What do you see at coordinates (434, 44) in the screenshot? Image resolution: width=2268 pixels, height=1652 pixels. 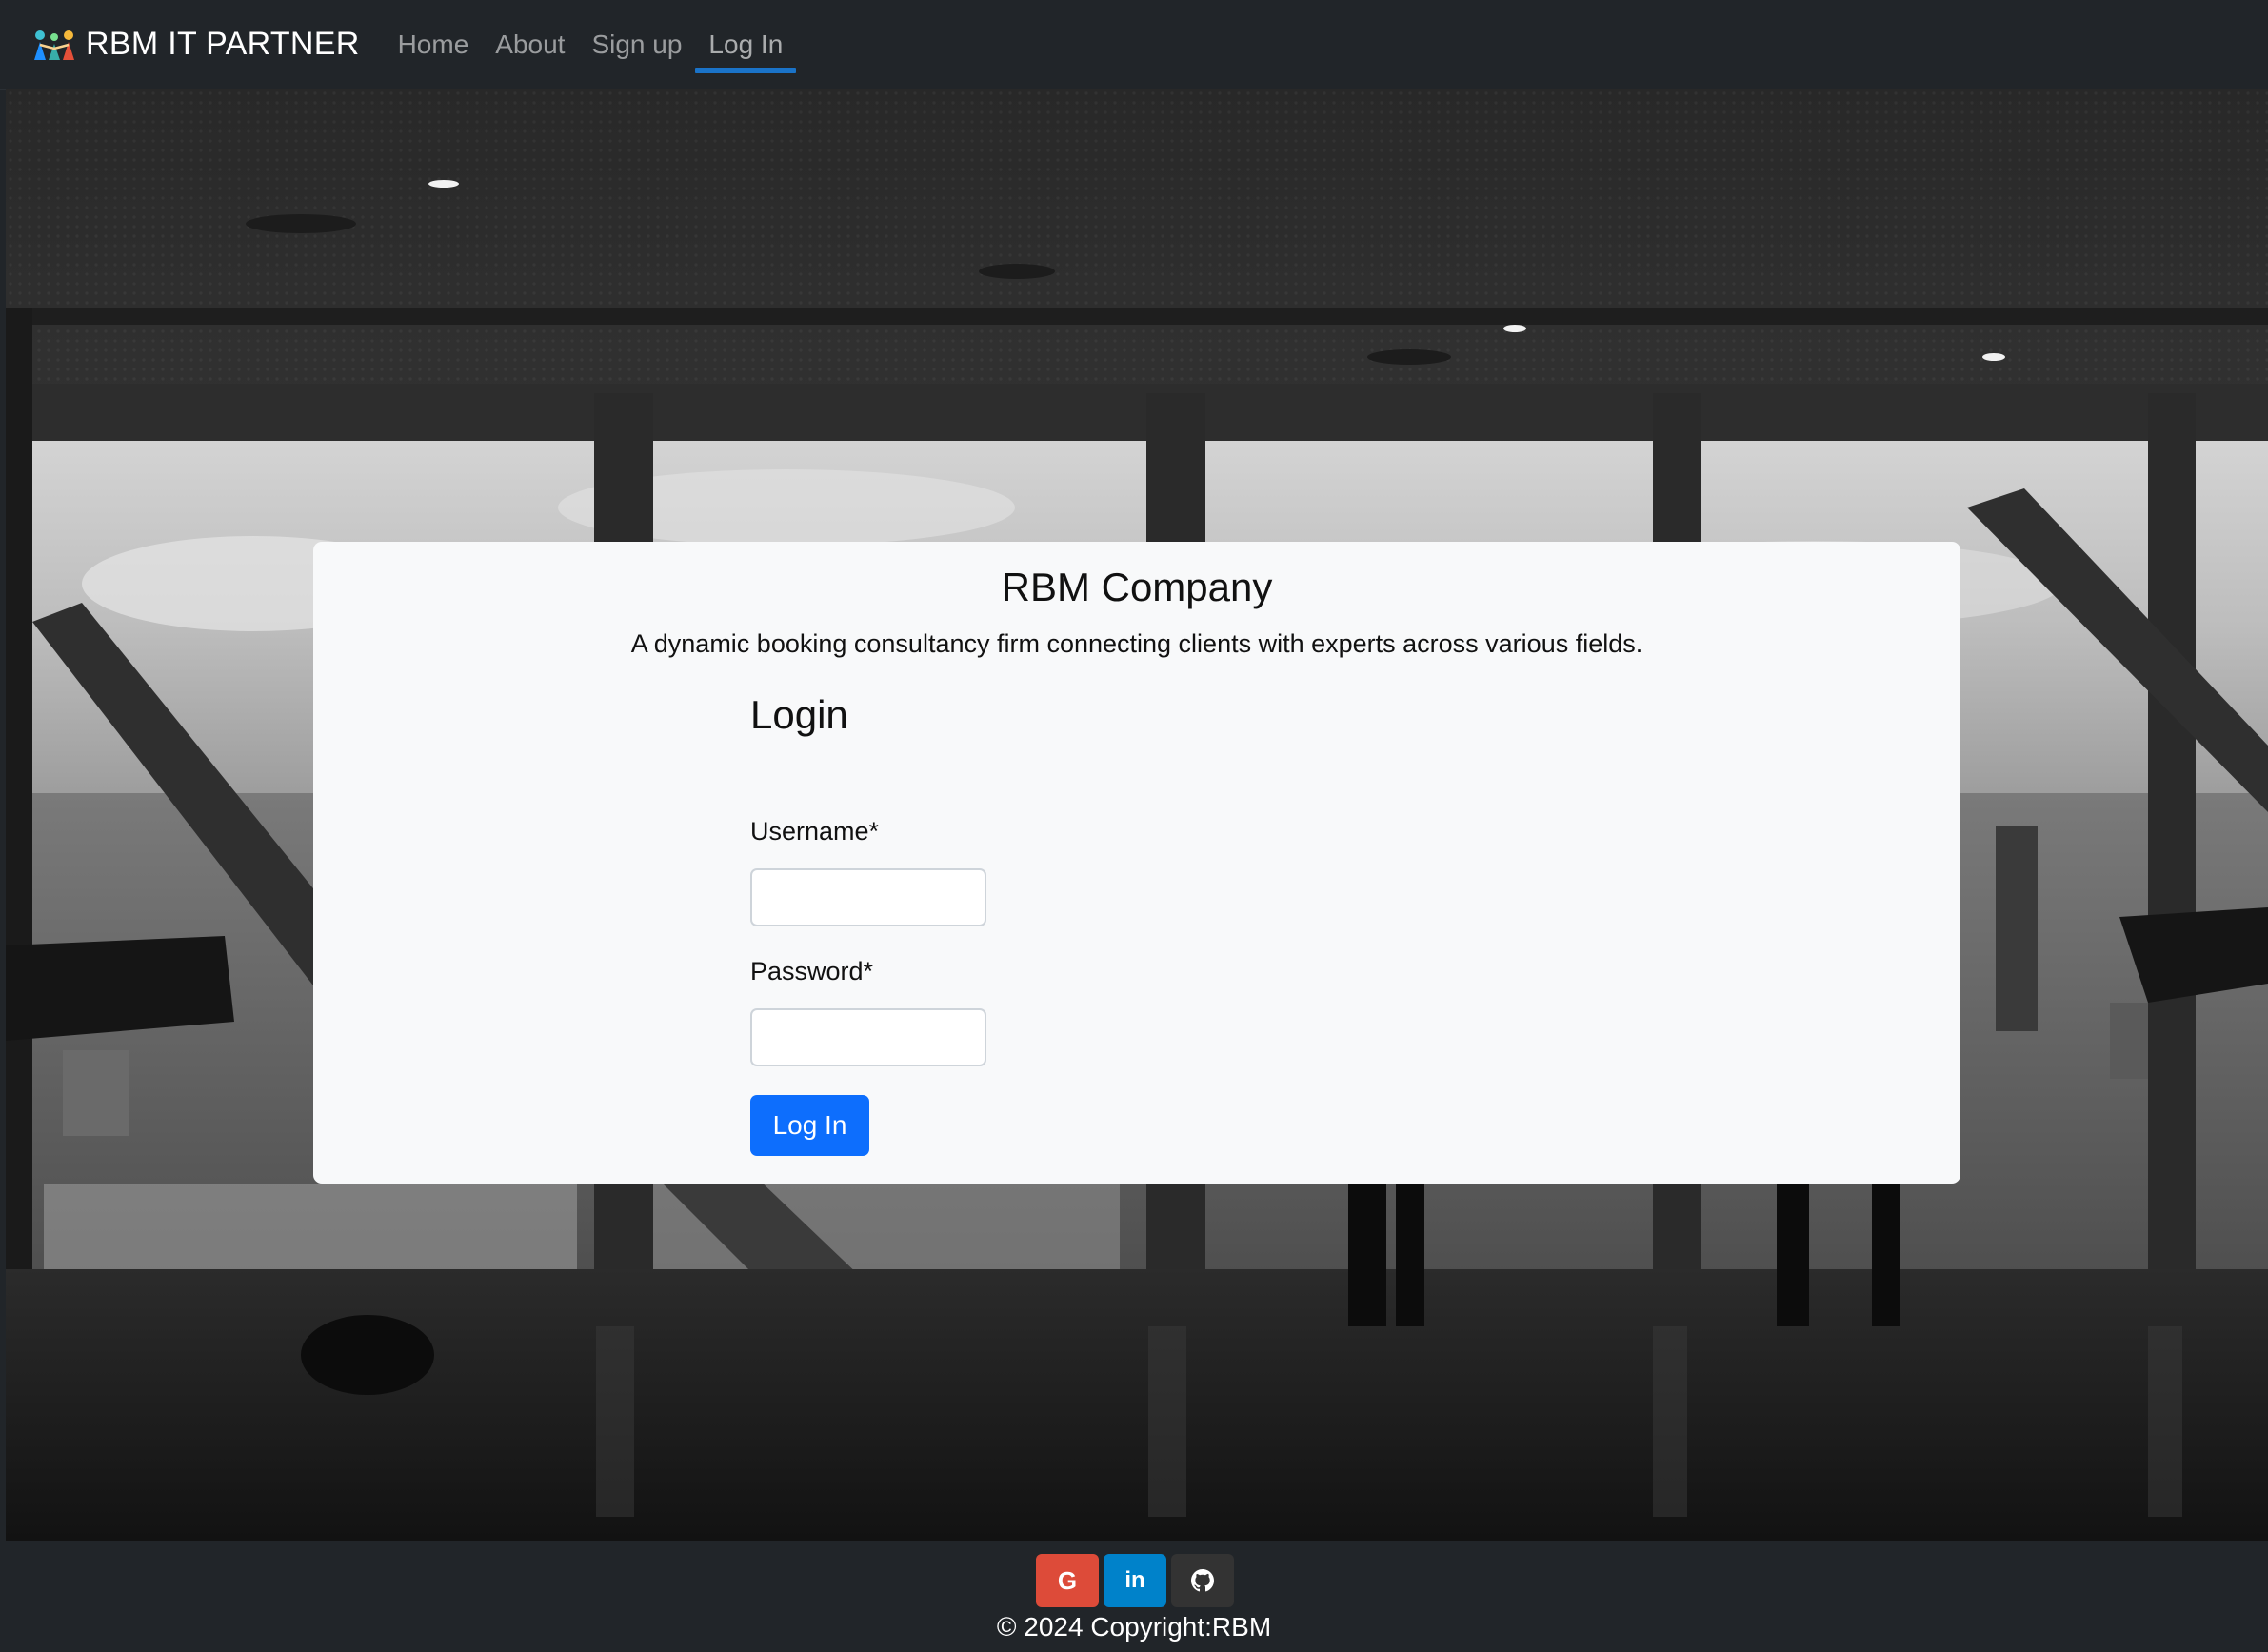 I see `nav-home: Home` at bounding box center [434, 44].